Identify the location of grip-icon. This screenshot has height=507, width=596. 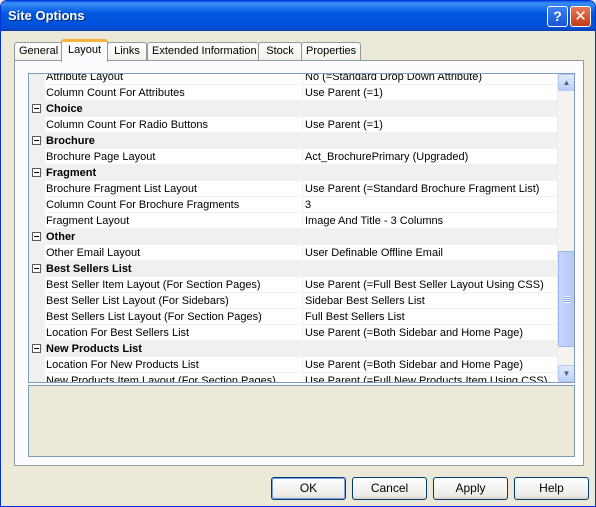
(567, 299).